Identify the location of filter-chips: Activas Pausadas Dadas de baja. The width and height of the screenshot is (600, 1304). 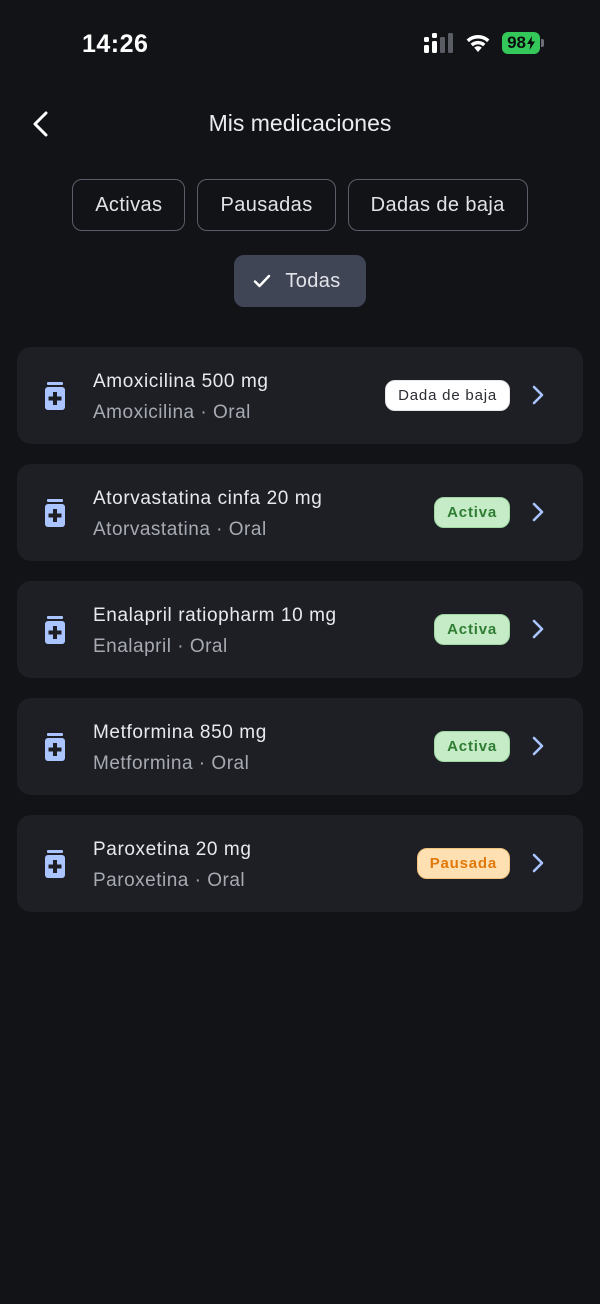
(300, 205).